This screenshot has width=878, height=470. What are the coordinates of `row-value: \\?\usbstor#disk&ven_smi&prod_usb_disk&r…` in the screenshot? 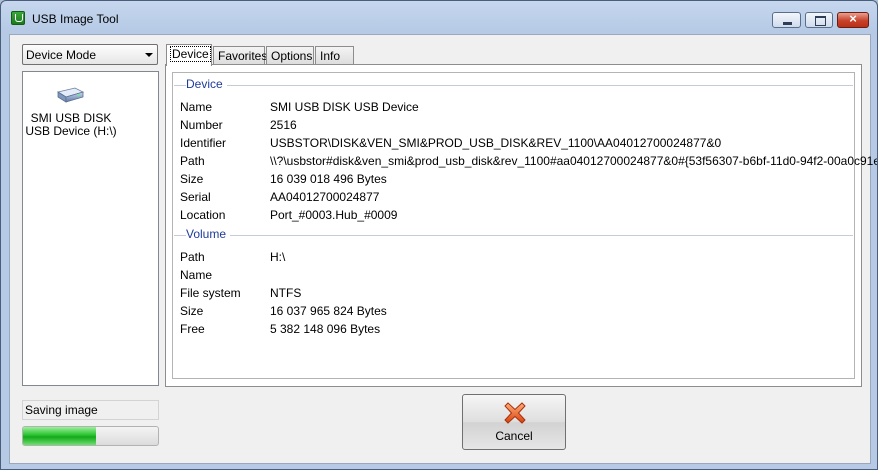 It's located at (574, 161).